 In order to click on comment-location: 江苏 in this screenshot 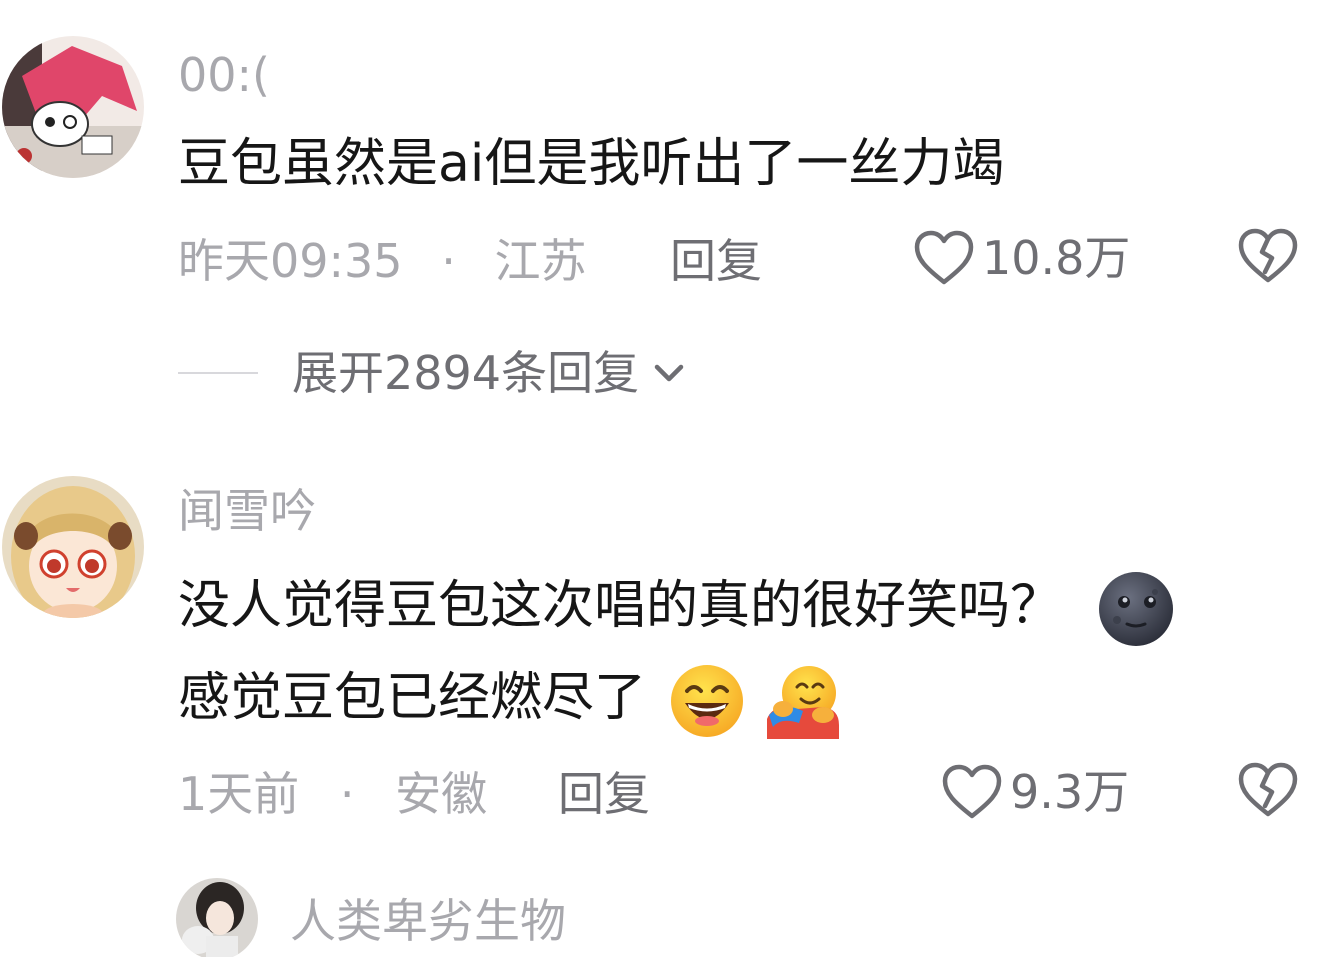, I will do `click(540, 261)`.